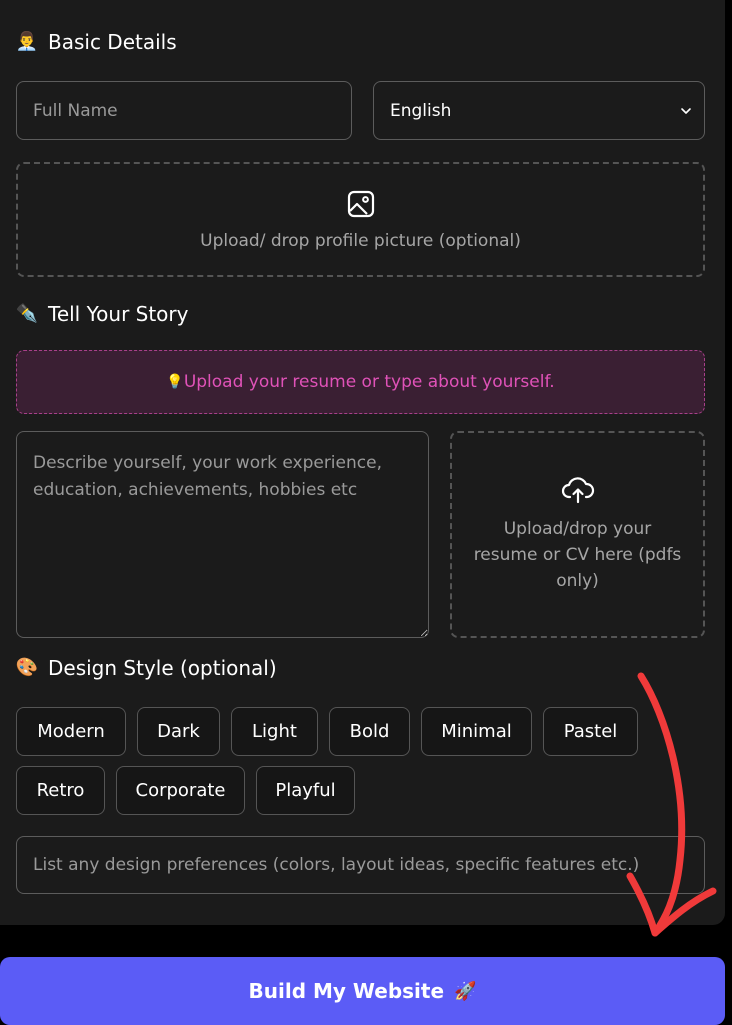 Image resolution: width=732 pixels, height=1025 pixels. I want to click on story-title: Tell Your Story, so click(118, 314).